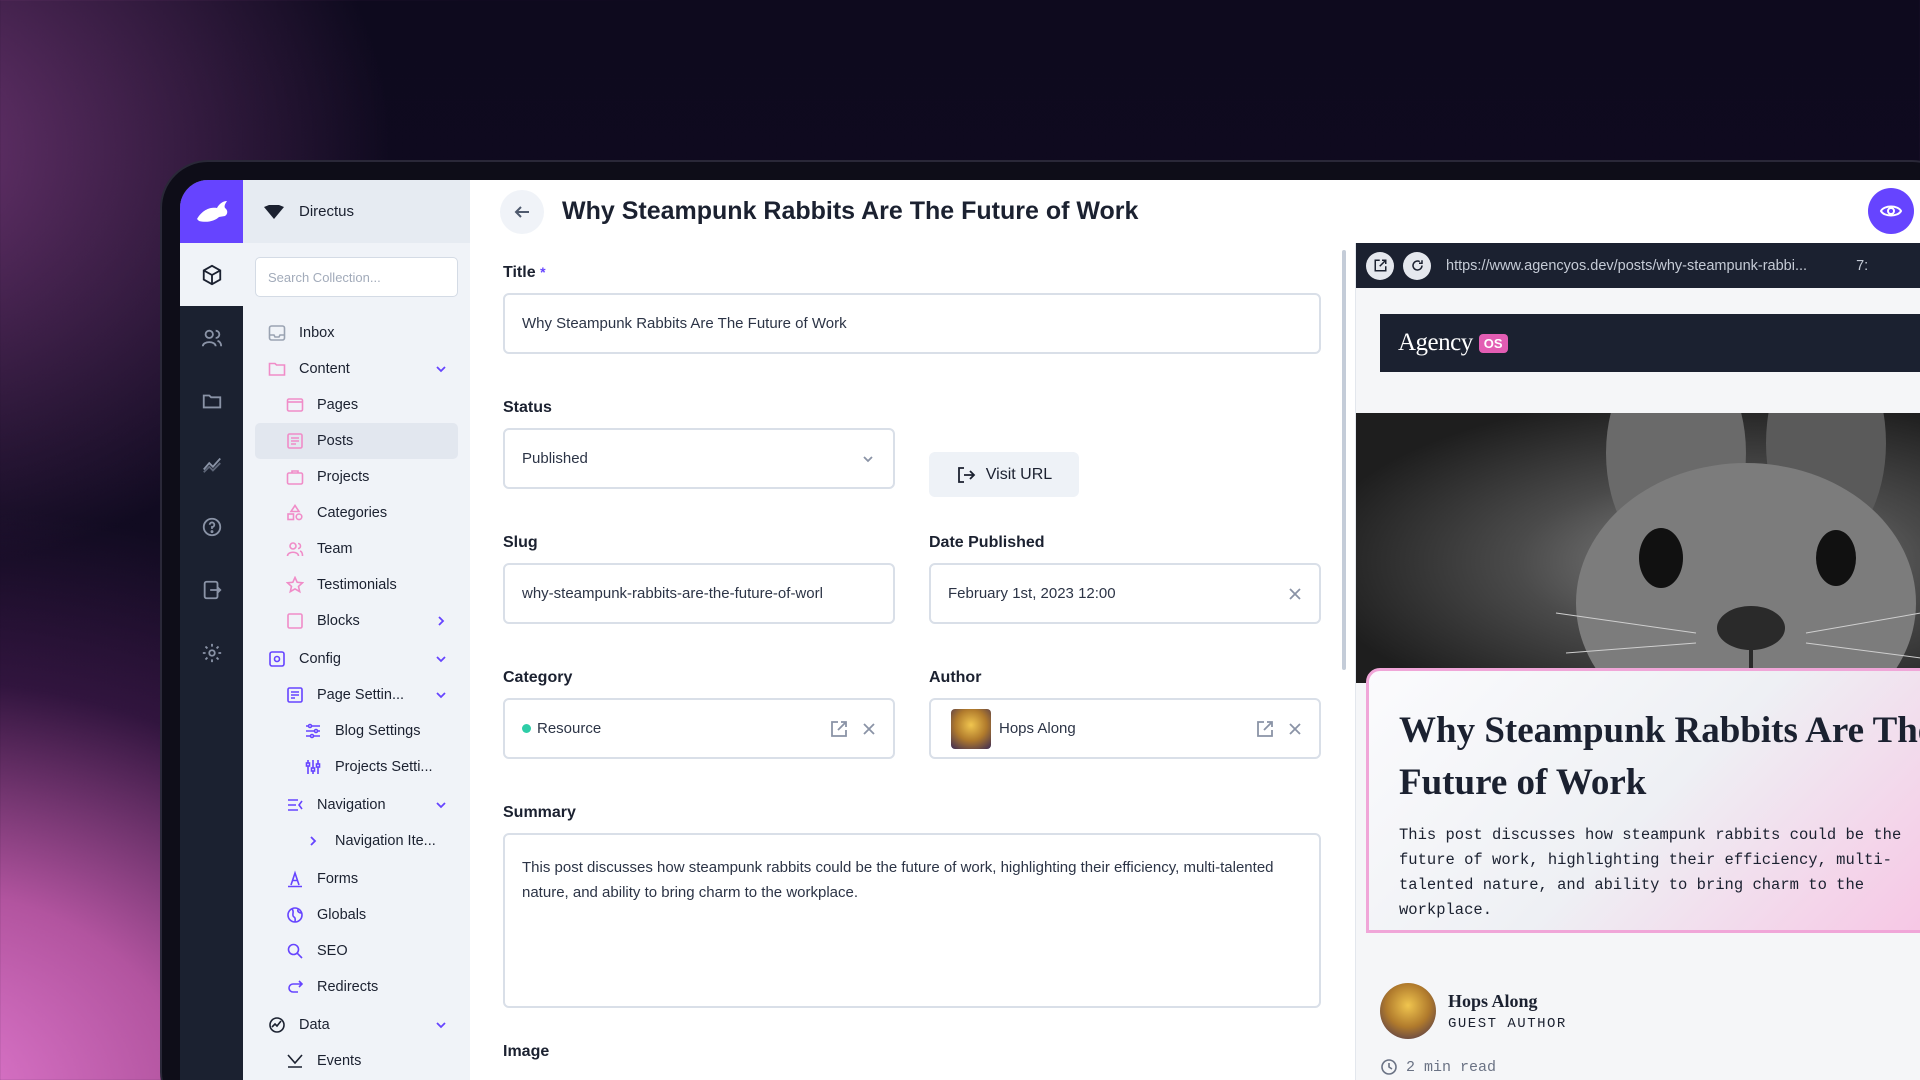  What do you see at coordinates (1125, 593) in the screenshot?
I see `date-published-input: February 1st, 2023 12:00` at bounding box center [1125, 593].